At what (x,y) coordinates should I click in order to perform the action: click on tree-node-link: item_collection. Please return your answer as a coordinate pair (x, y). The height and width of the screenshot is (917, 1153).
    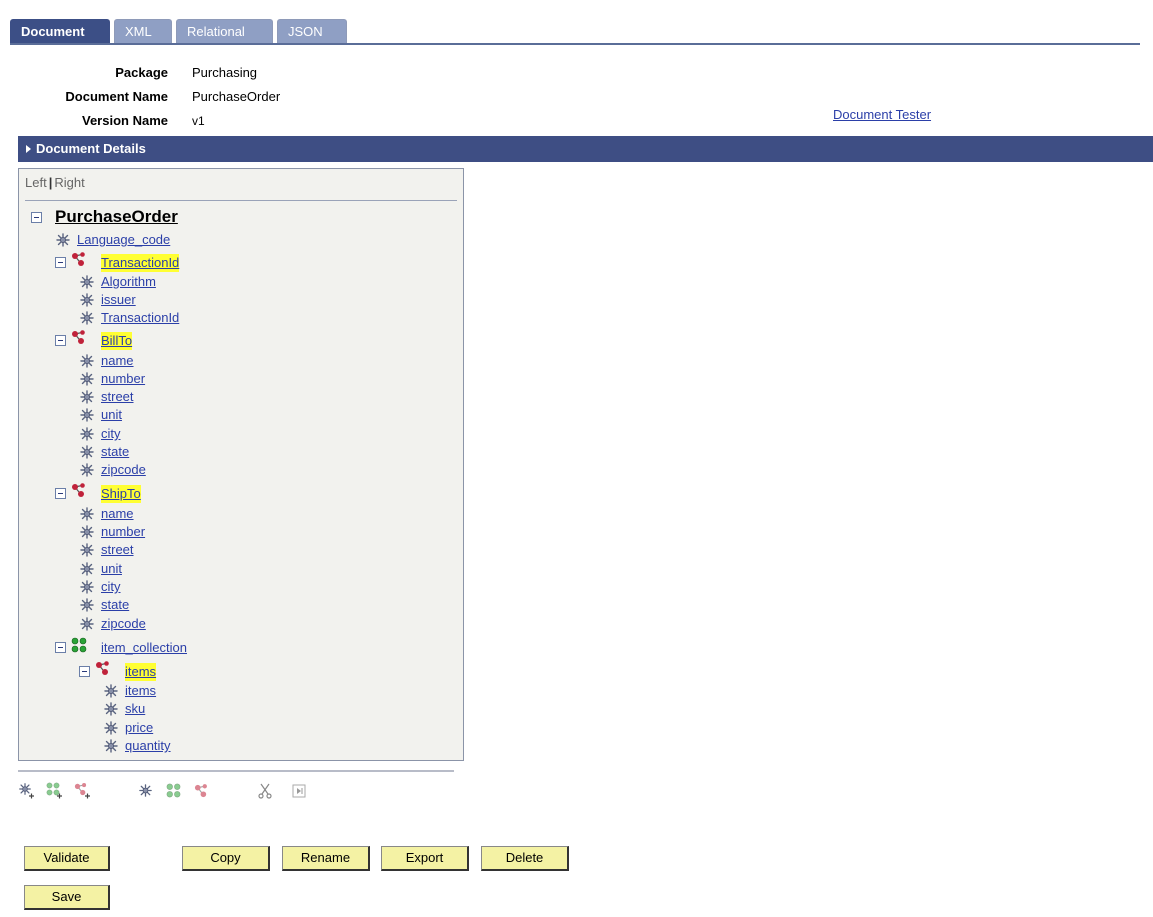
    Looking at the image, I should click on (144, 648).